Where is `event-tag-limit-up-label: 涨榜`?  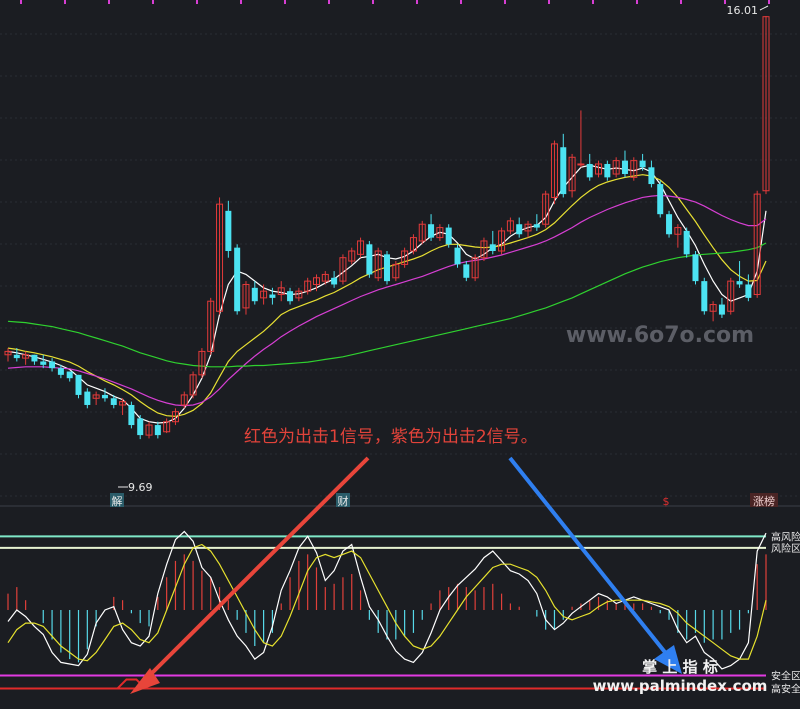 event-tag-limit-up-label: 涨榜 is located at coordinates (764, 501).